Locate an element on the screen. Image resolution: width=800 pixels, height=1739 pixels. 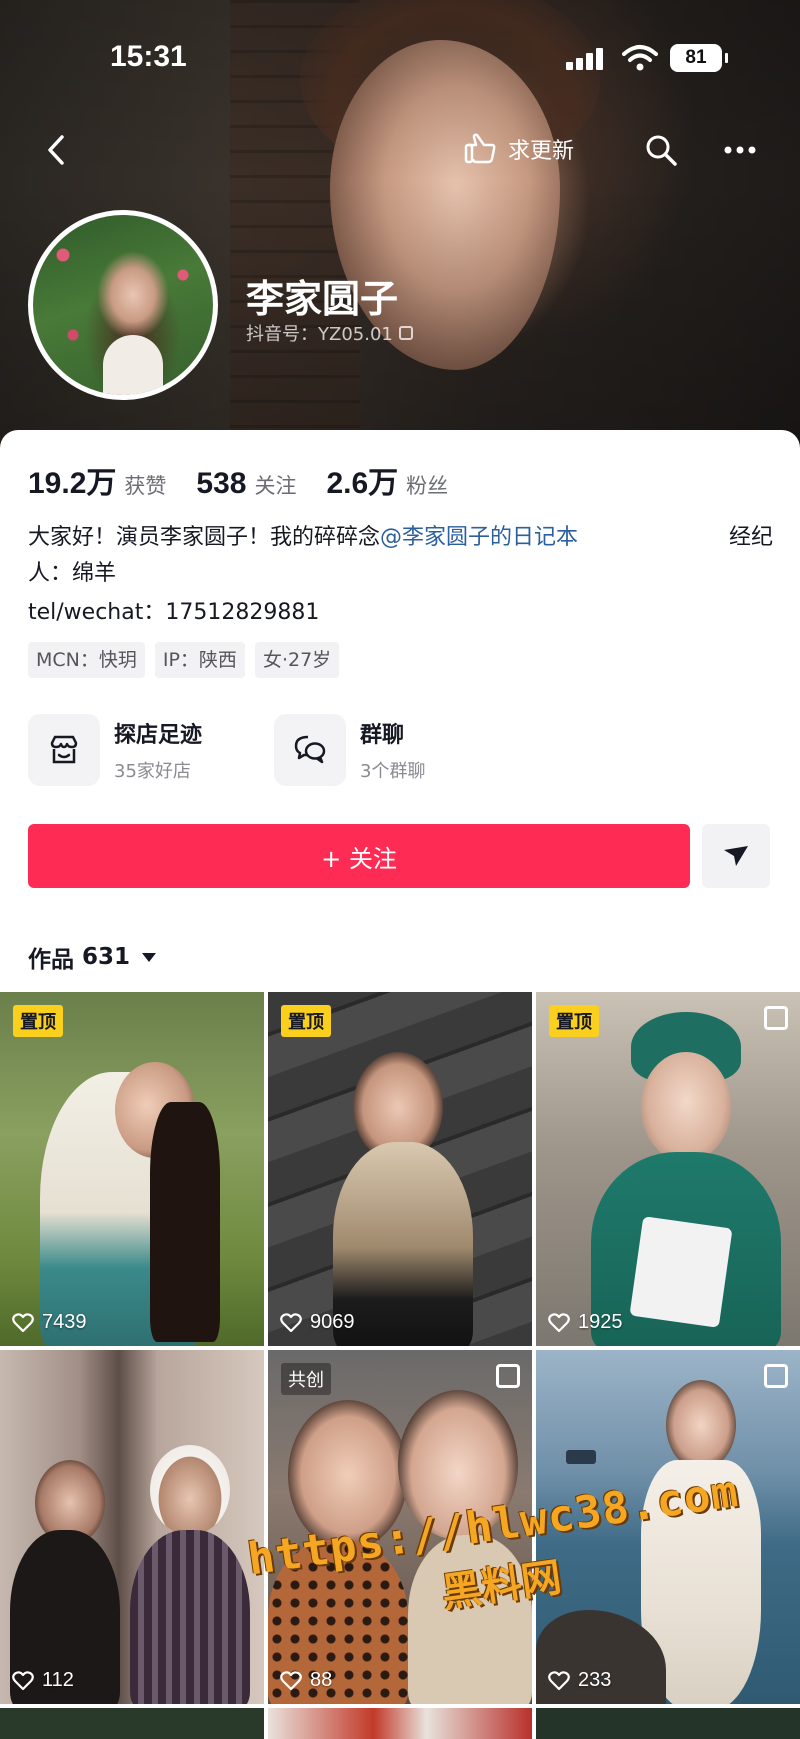
like-count-value: 1925 is located at coordinates (600, 1322).